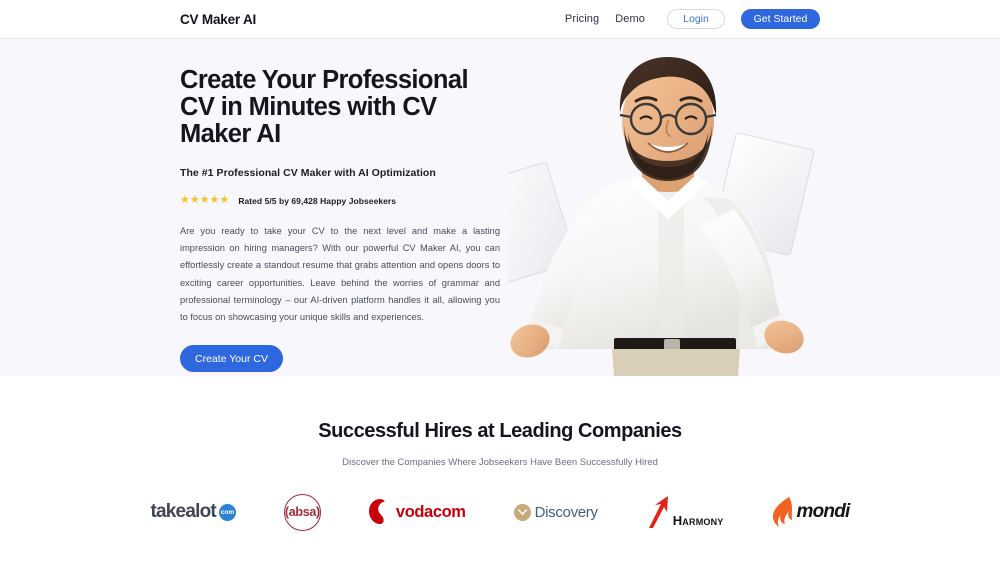  Describe the element at coordinates (183, 511) in the screenshot. I see `takealot-wordmark: takealot` at that location.